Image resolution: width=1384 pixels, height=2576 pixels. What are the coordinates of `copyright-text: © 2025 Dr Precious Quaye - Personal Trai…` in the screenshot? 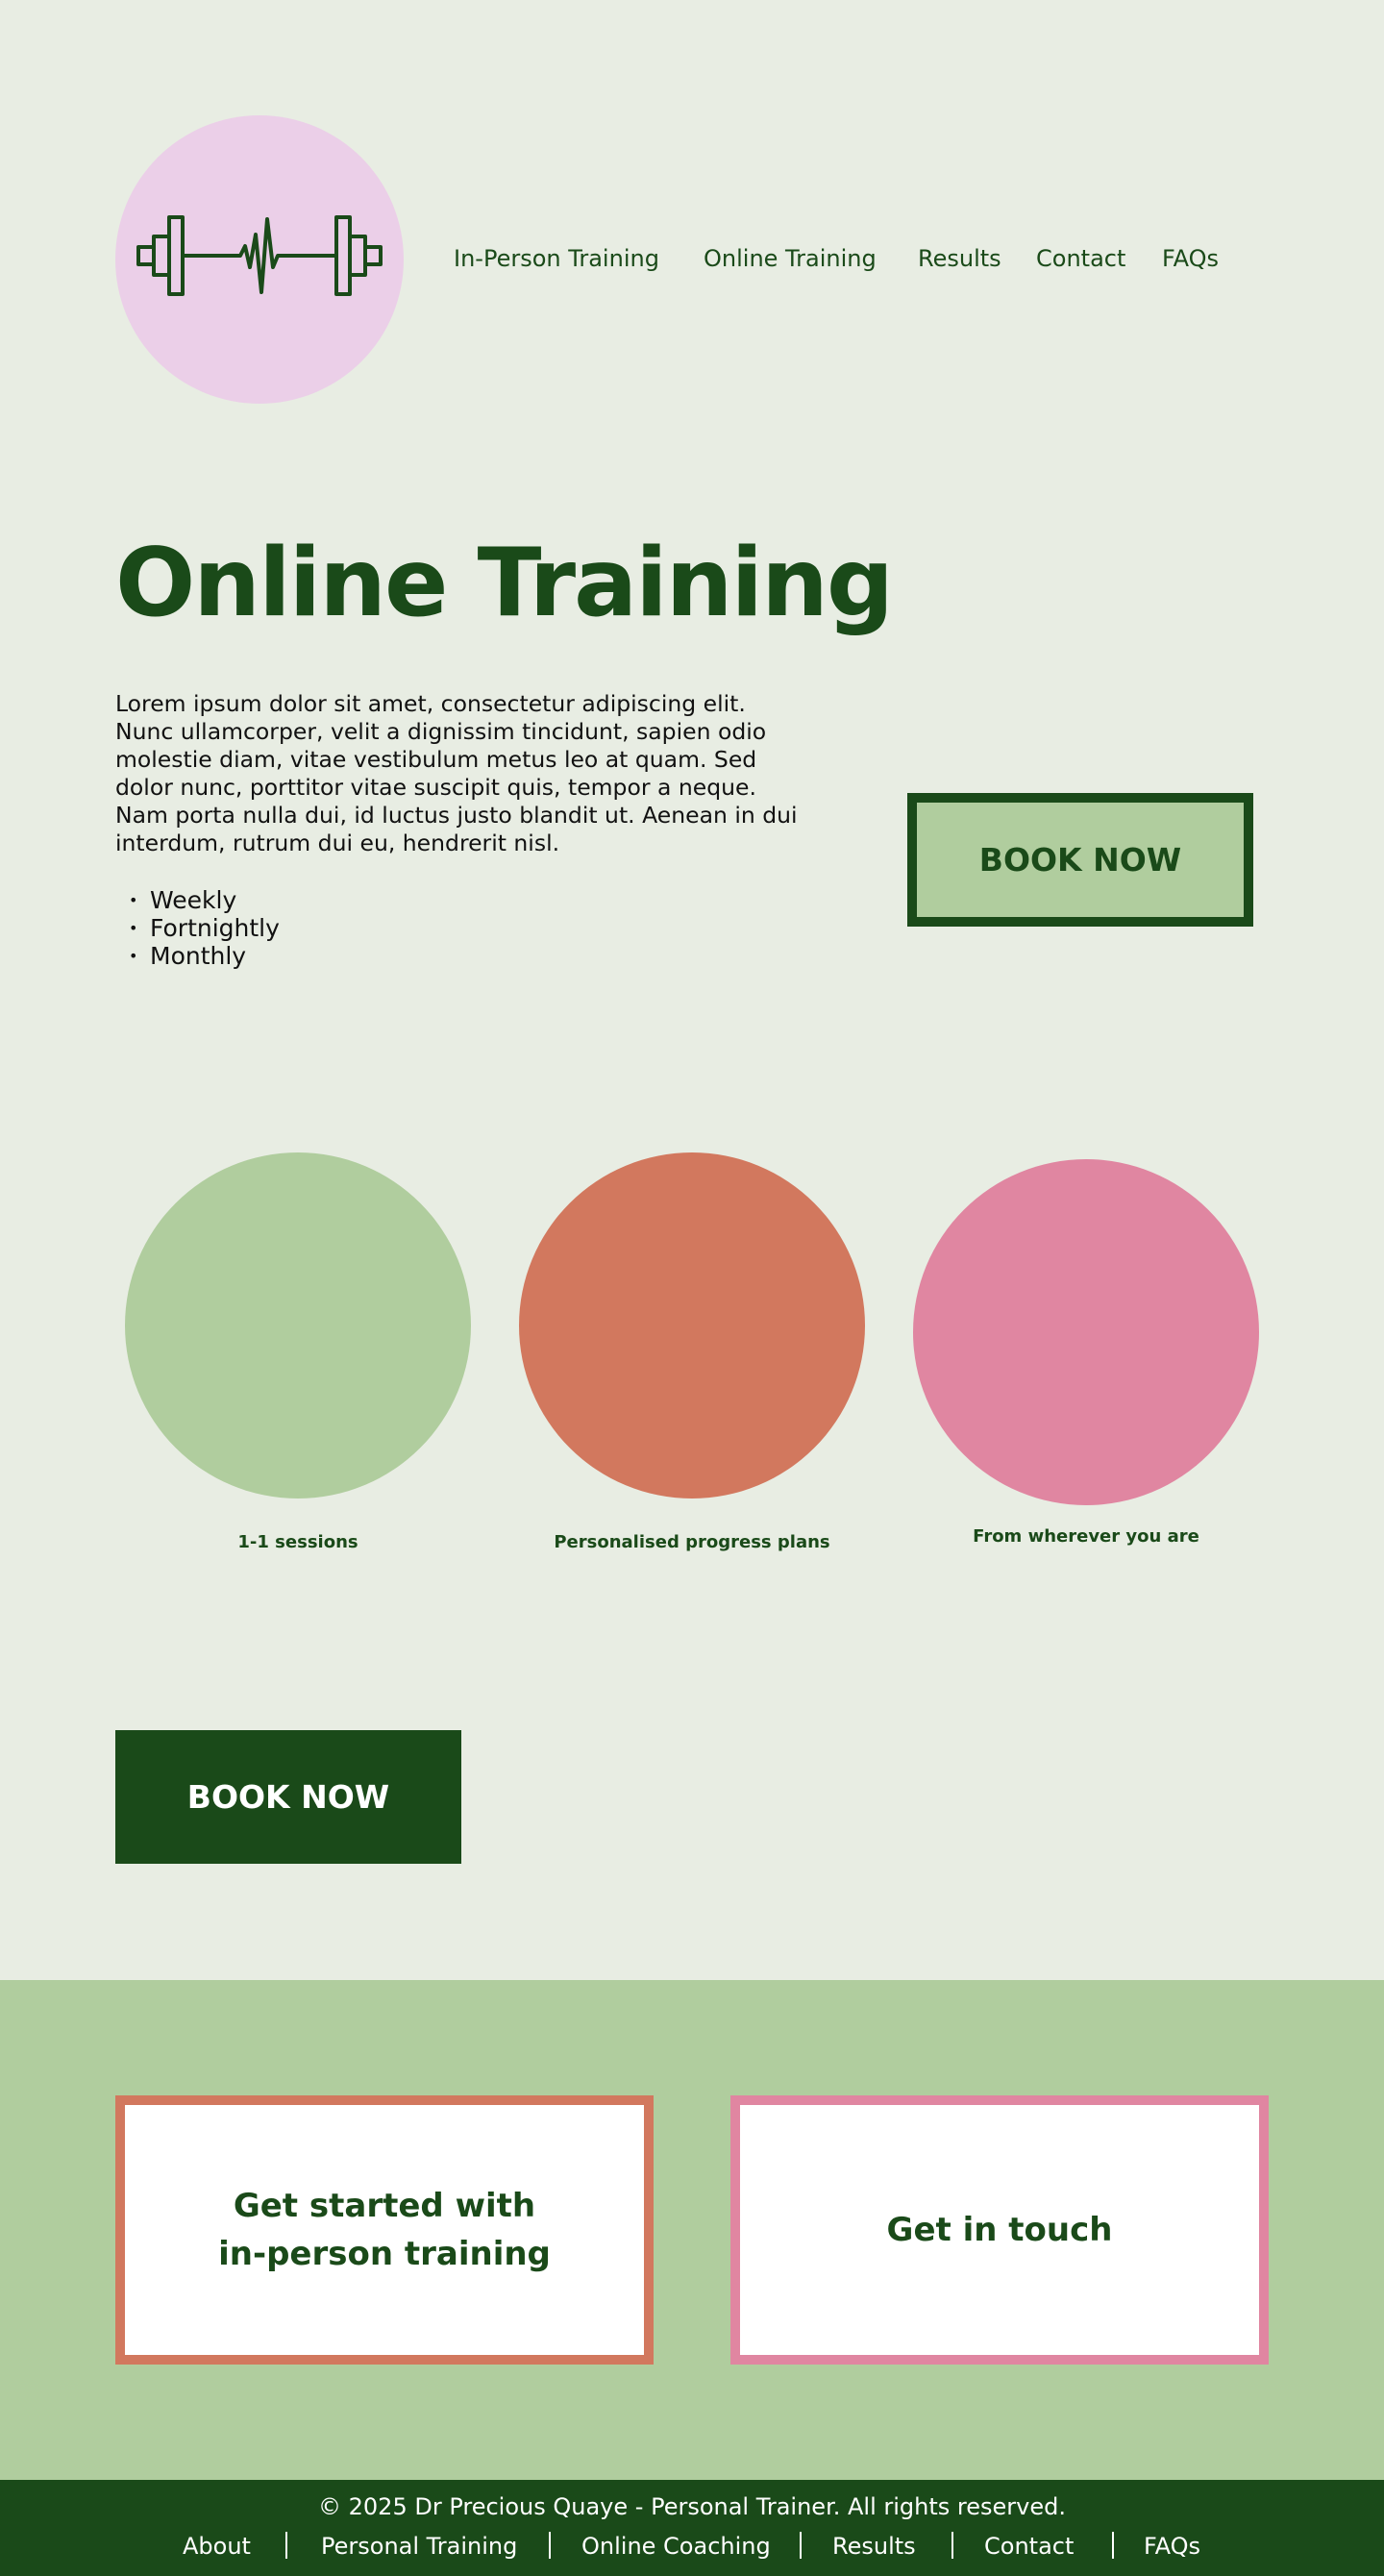 It's located at (692, 2507).